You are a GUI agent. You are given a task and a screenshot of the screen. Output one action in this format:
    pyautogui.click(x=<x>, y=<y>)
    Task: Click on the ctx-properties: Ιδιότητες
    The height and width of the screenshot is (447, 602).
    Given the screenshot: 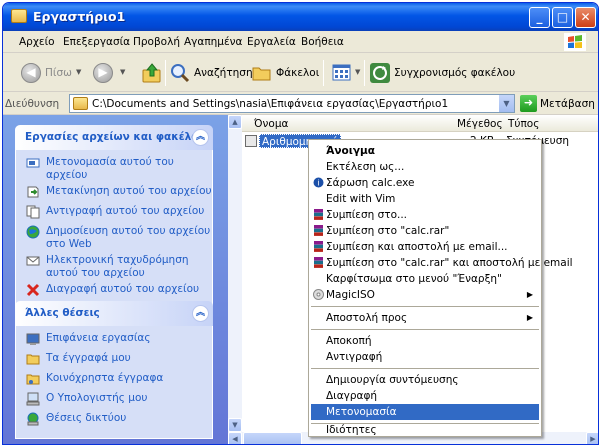 What is the action you would take?
    pyautogui.click(x=425, y=430)
    